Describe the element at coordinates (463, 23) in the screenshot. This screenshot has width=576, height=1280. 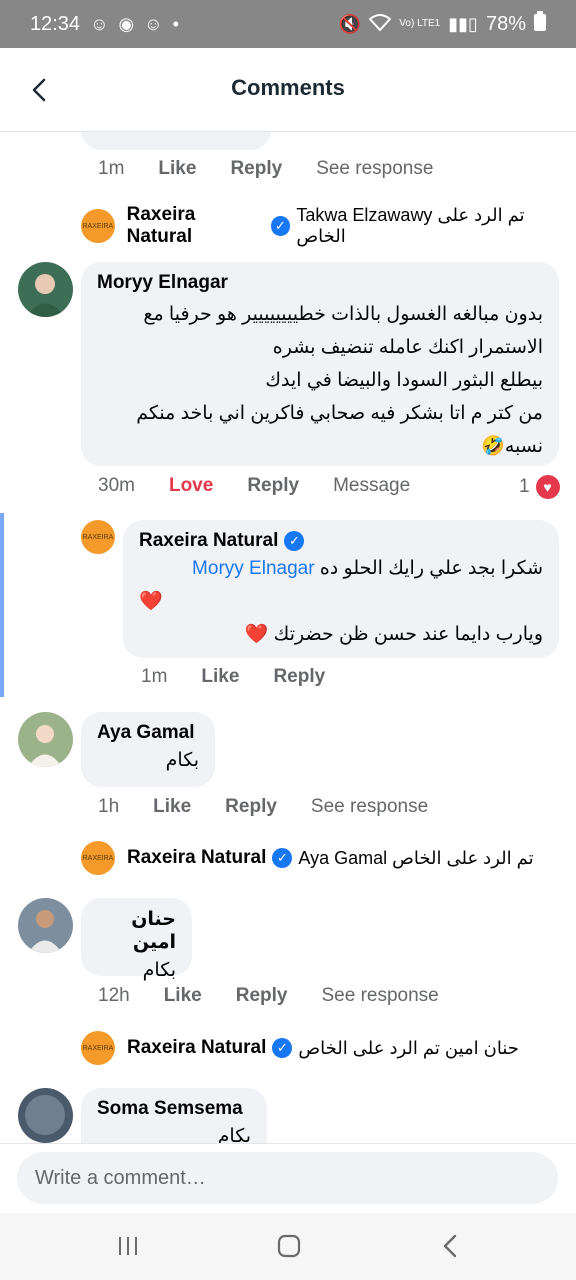
I see `signal-icon: ▮▮▯` at that location.